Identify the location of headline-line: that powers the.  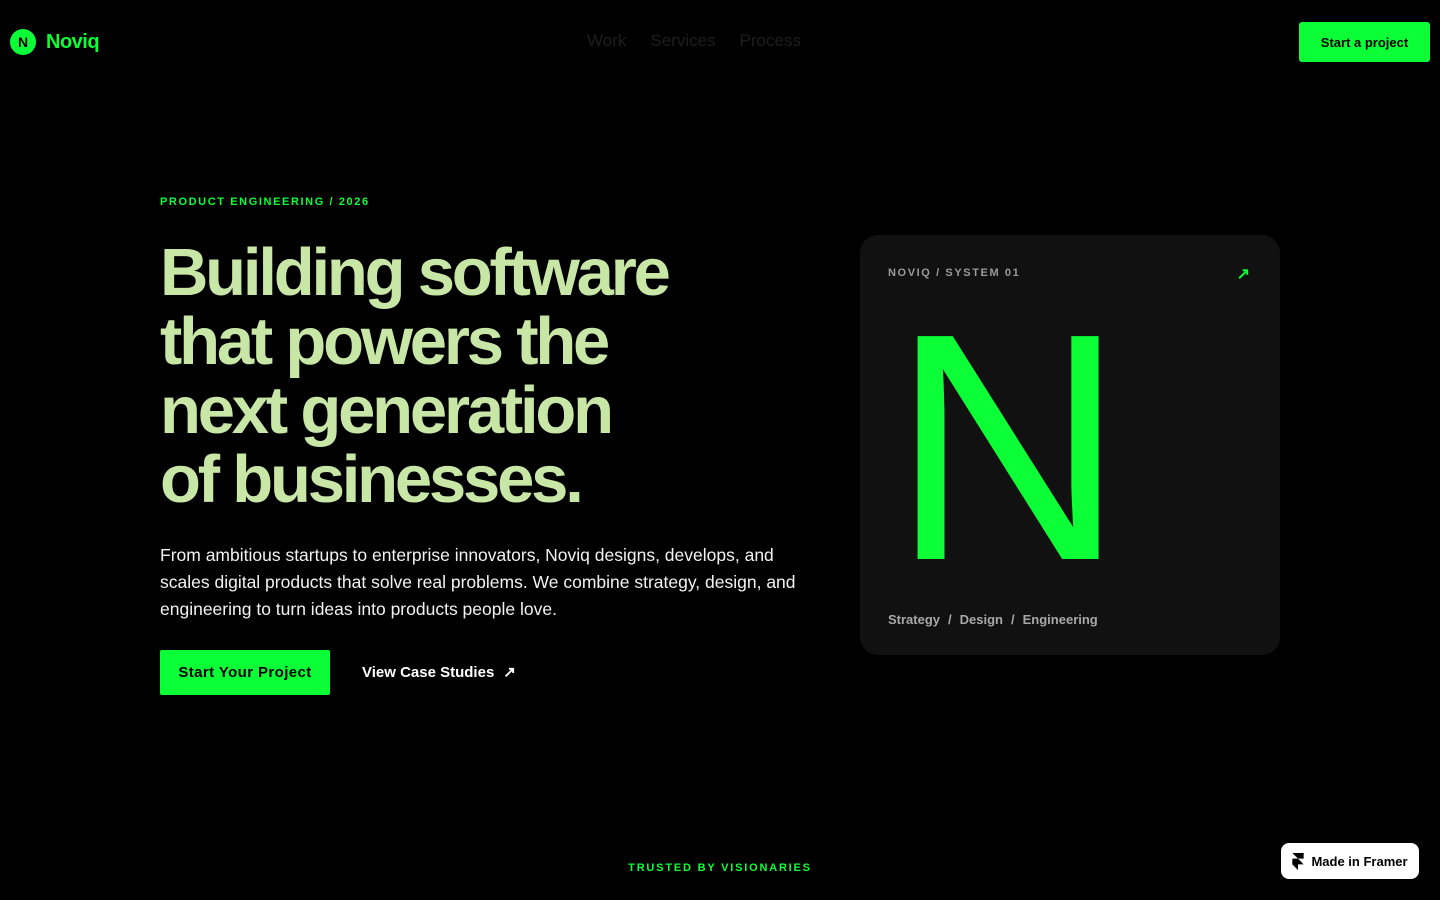
(385, 341).